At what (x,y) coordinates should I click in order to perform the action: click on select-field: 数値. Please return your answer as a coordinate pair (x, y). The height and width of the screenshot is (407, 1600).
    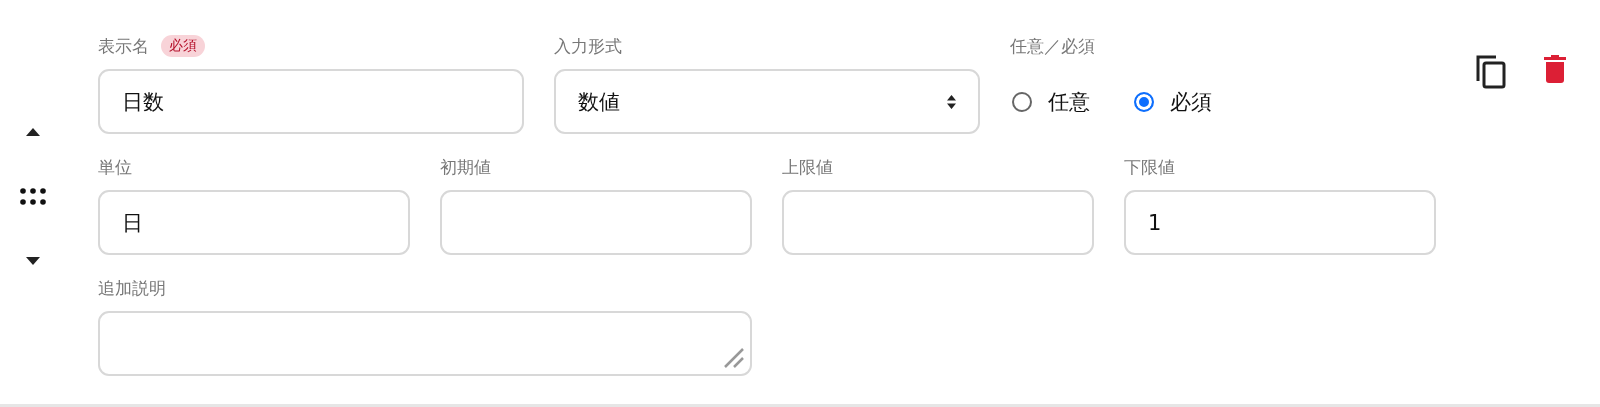
    Looking at the image, I should click on (767, 101).